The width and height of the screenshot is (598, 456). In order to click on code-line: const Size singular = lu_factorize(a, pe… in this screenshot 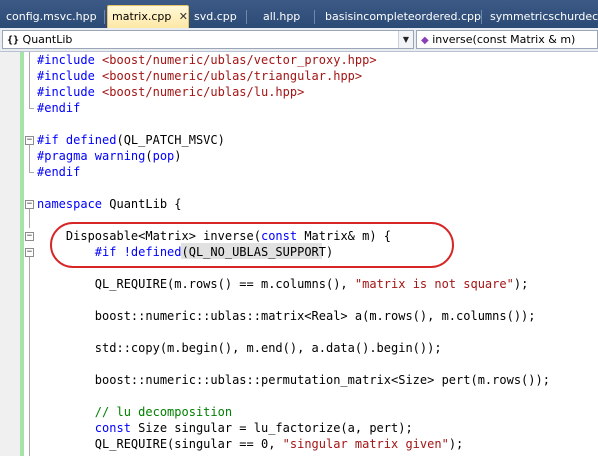, I will do `click(225, 428)`.